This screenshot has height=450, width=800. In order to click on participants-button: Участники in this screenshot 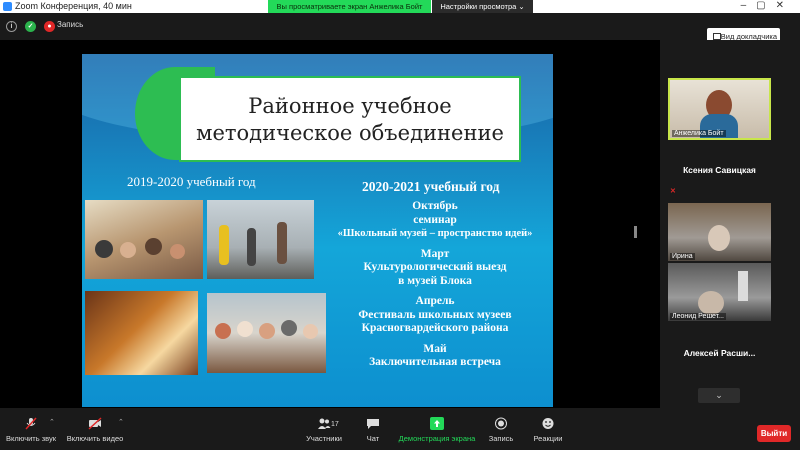, I will do `click(324, 429)`.